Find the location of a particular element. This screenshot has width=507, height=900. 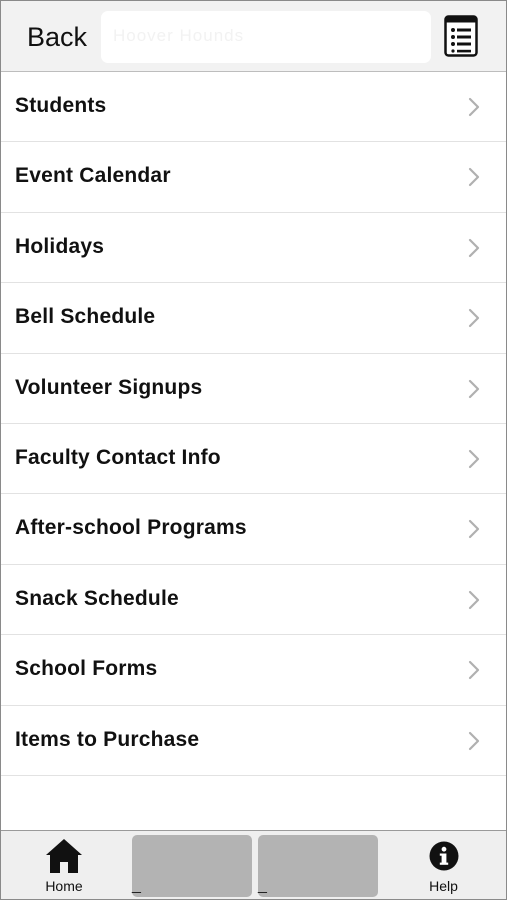

tab-help-label: Help is located at coordinates (443, 886).